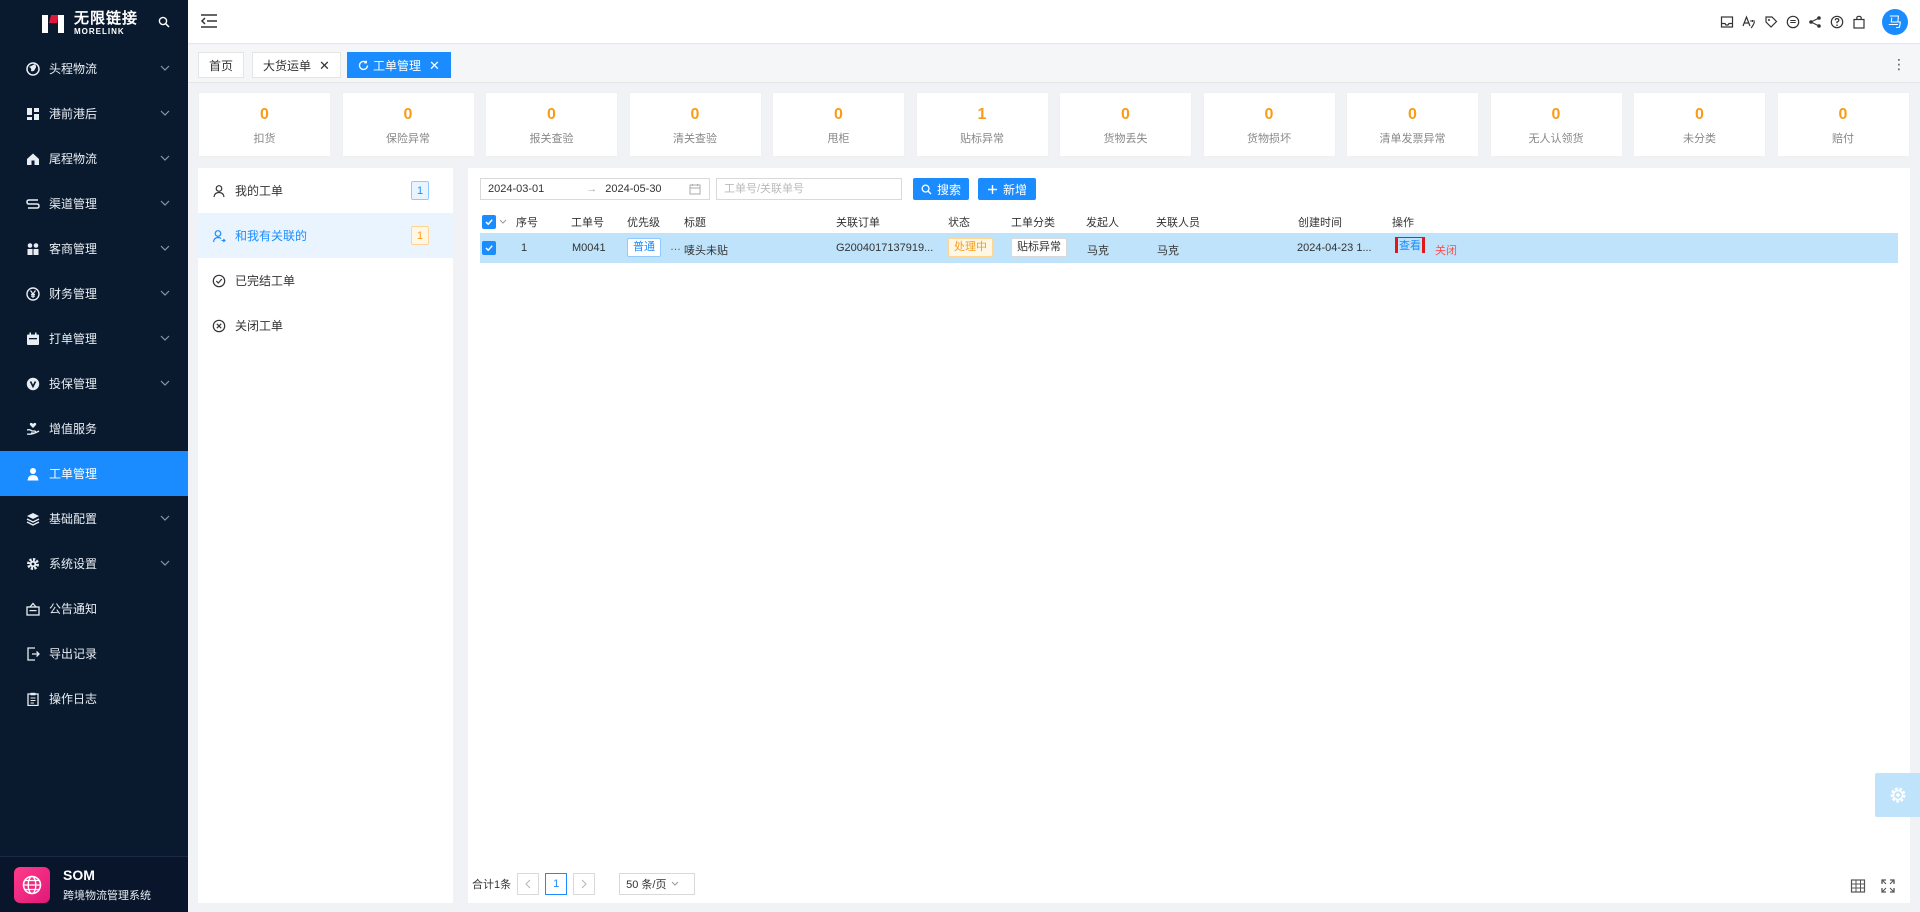  Describe the element at coordinates (1749, 22) in the screenshot. I see `translate-icon` at that location.